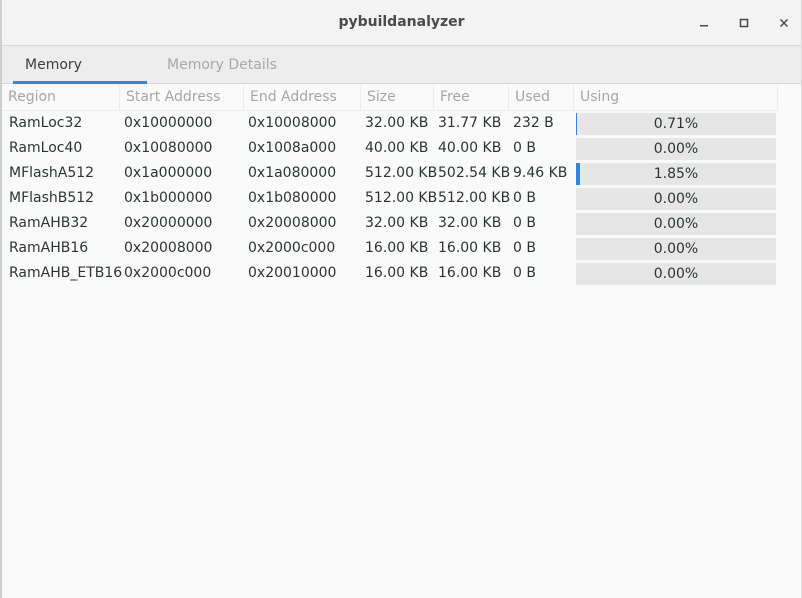  I want to click on tab-memory-regions: Memory Regions, so click(80, 78).